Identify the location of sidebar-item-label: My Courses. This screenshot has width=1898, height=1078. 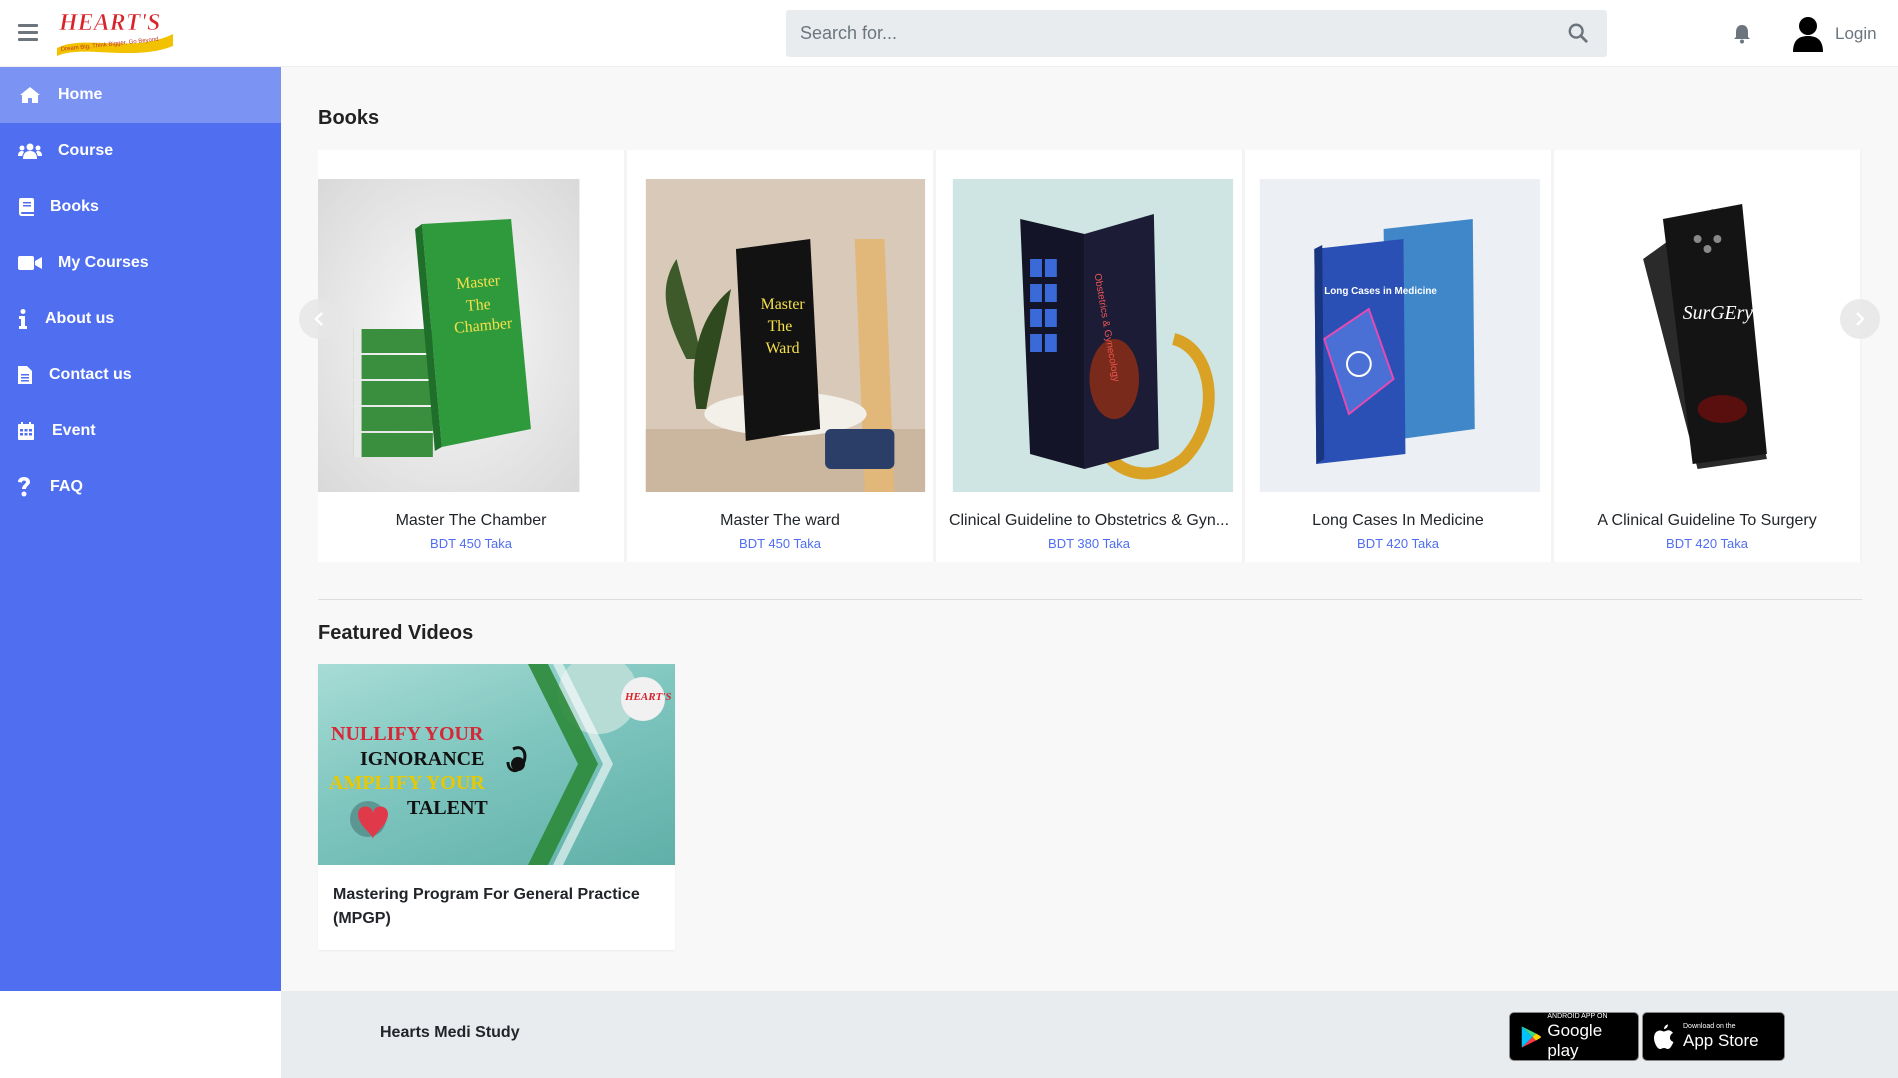
(103, 262).